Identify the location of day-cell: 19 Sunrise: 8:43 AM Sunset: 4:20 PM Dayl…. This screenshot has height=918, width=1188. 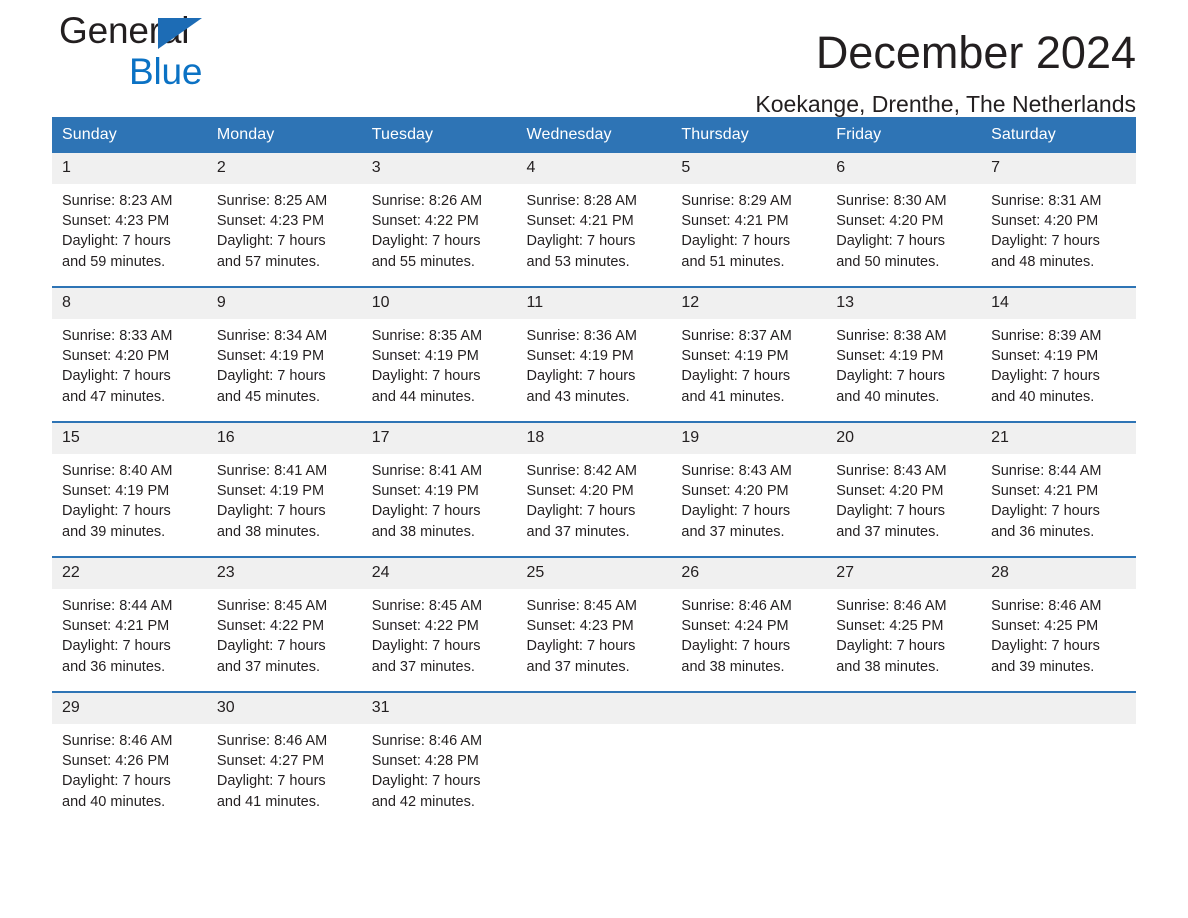
(749, 489).